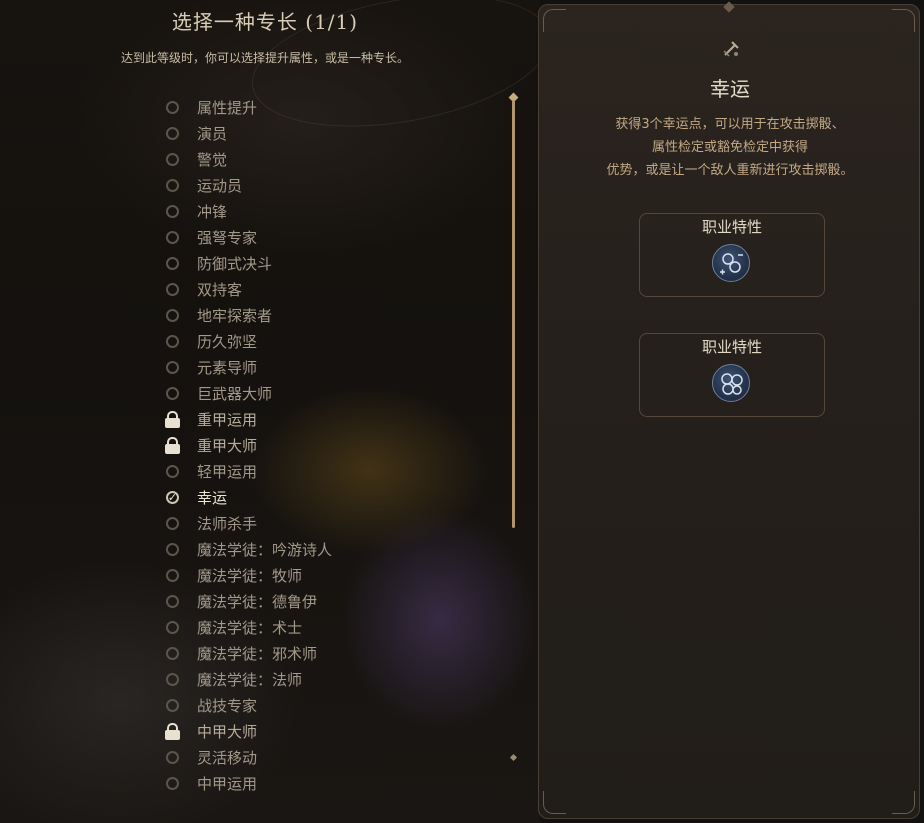 The width and height of the screenshot is (924, 823). Describe the element at coordinates (227, 419) in the screenshot. I see `feat-option-label: 重甲运用` at that location.